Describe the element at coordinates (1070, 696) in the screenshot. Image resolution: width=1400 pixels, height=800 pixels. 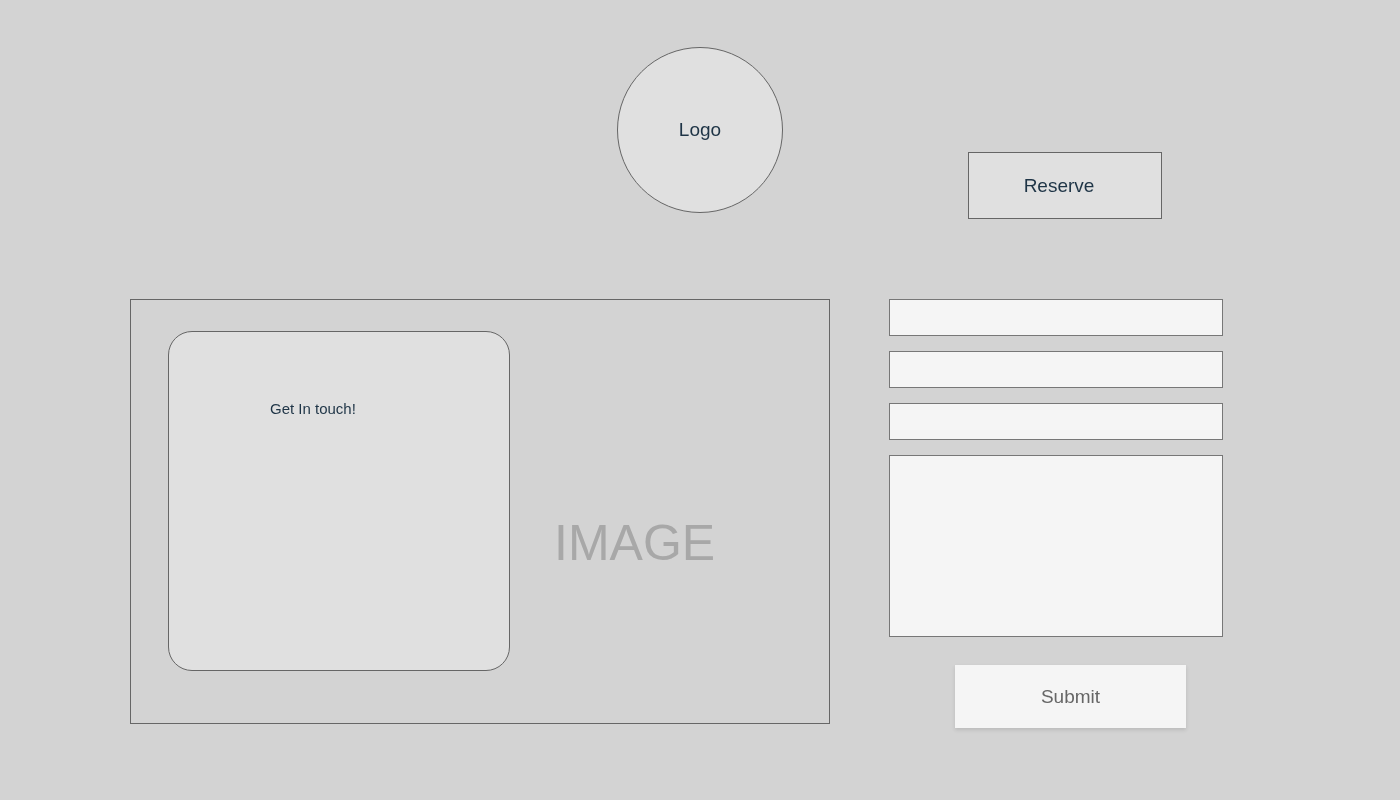
I see `submit-button: Submit` at that location.